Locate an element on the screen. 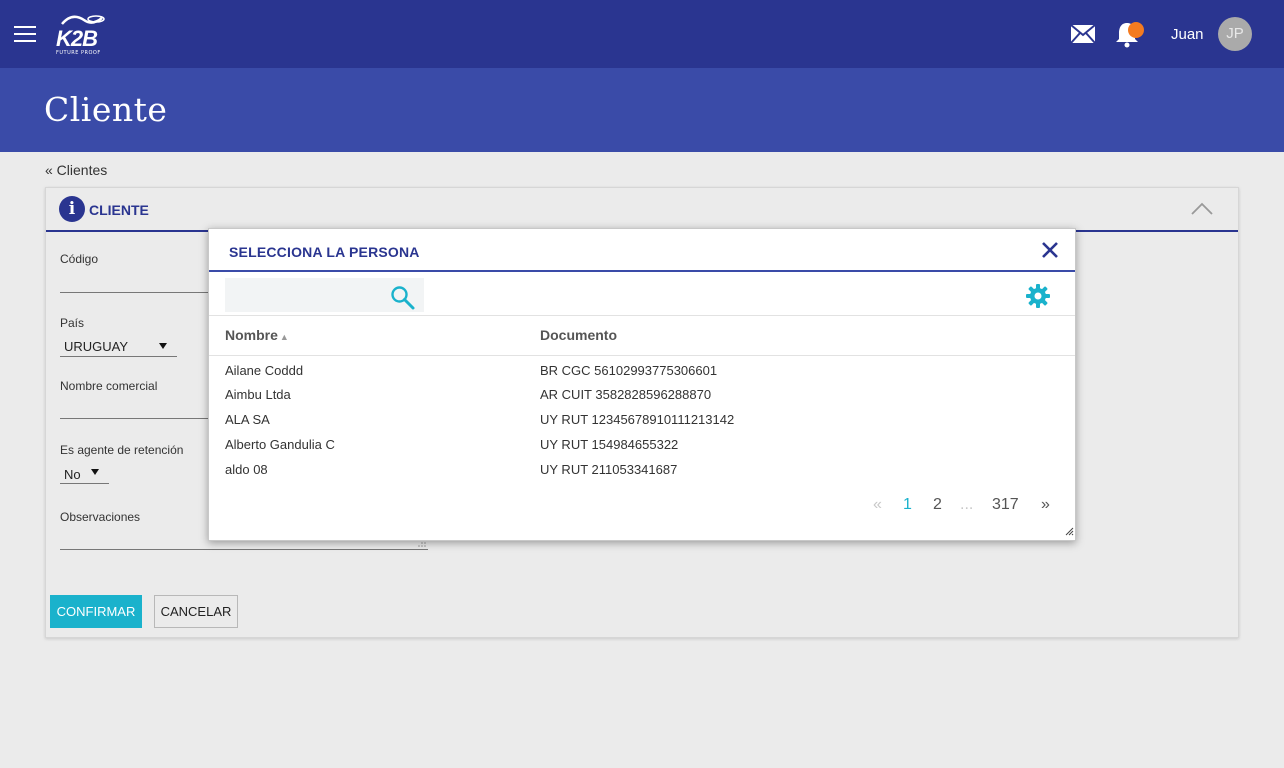 Image resolution: width=1284 pixels, height=768 pixels. codigo-field is located at coordinates (135, 292).